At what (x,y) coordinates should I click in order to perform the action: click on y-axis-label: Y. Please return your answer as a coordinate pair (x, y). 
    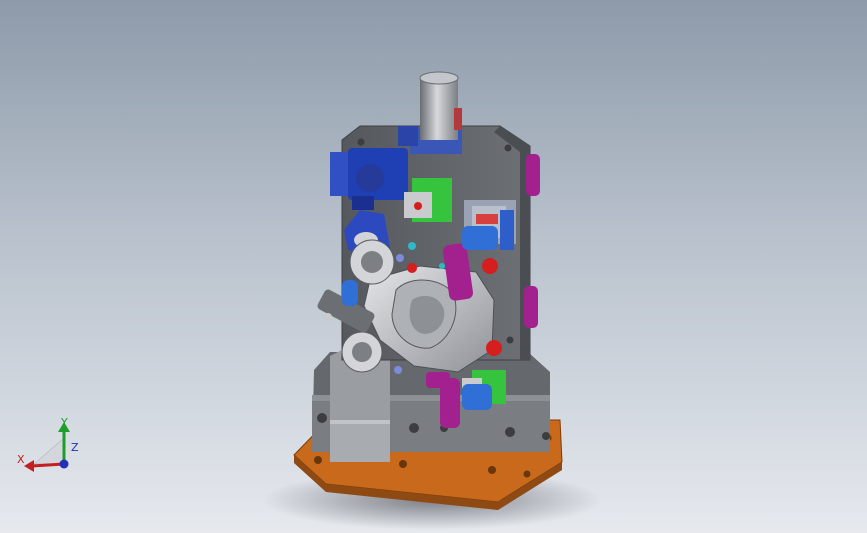
    Looking at the image, I should click on (64, 422).